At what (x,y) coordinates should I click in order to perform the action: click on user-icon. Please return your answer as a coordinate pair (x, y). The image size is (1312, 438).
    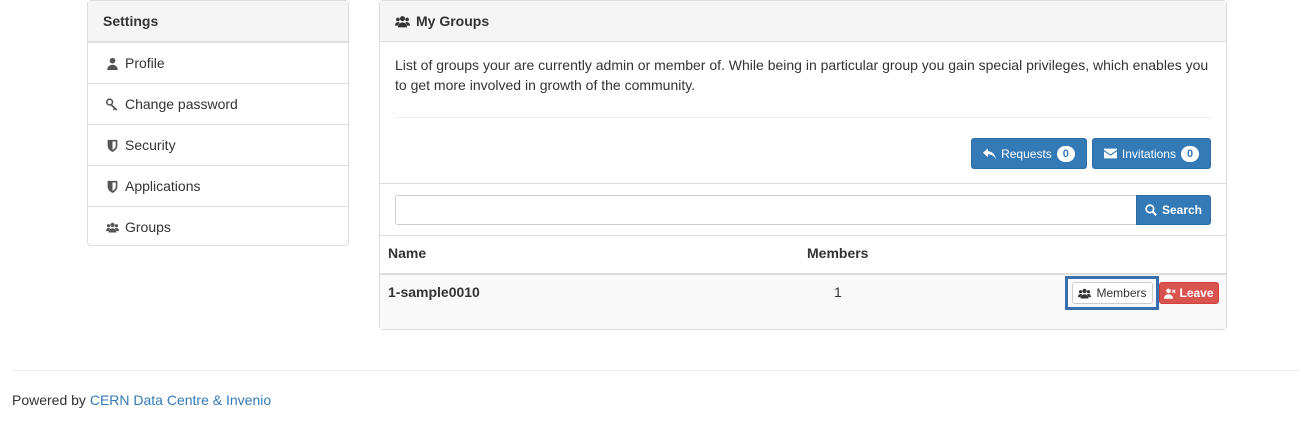
    Looking at the image, I should click on (112, 63).